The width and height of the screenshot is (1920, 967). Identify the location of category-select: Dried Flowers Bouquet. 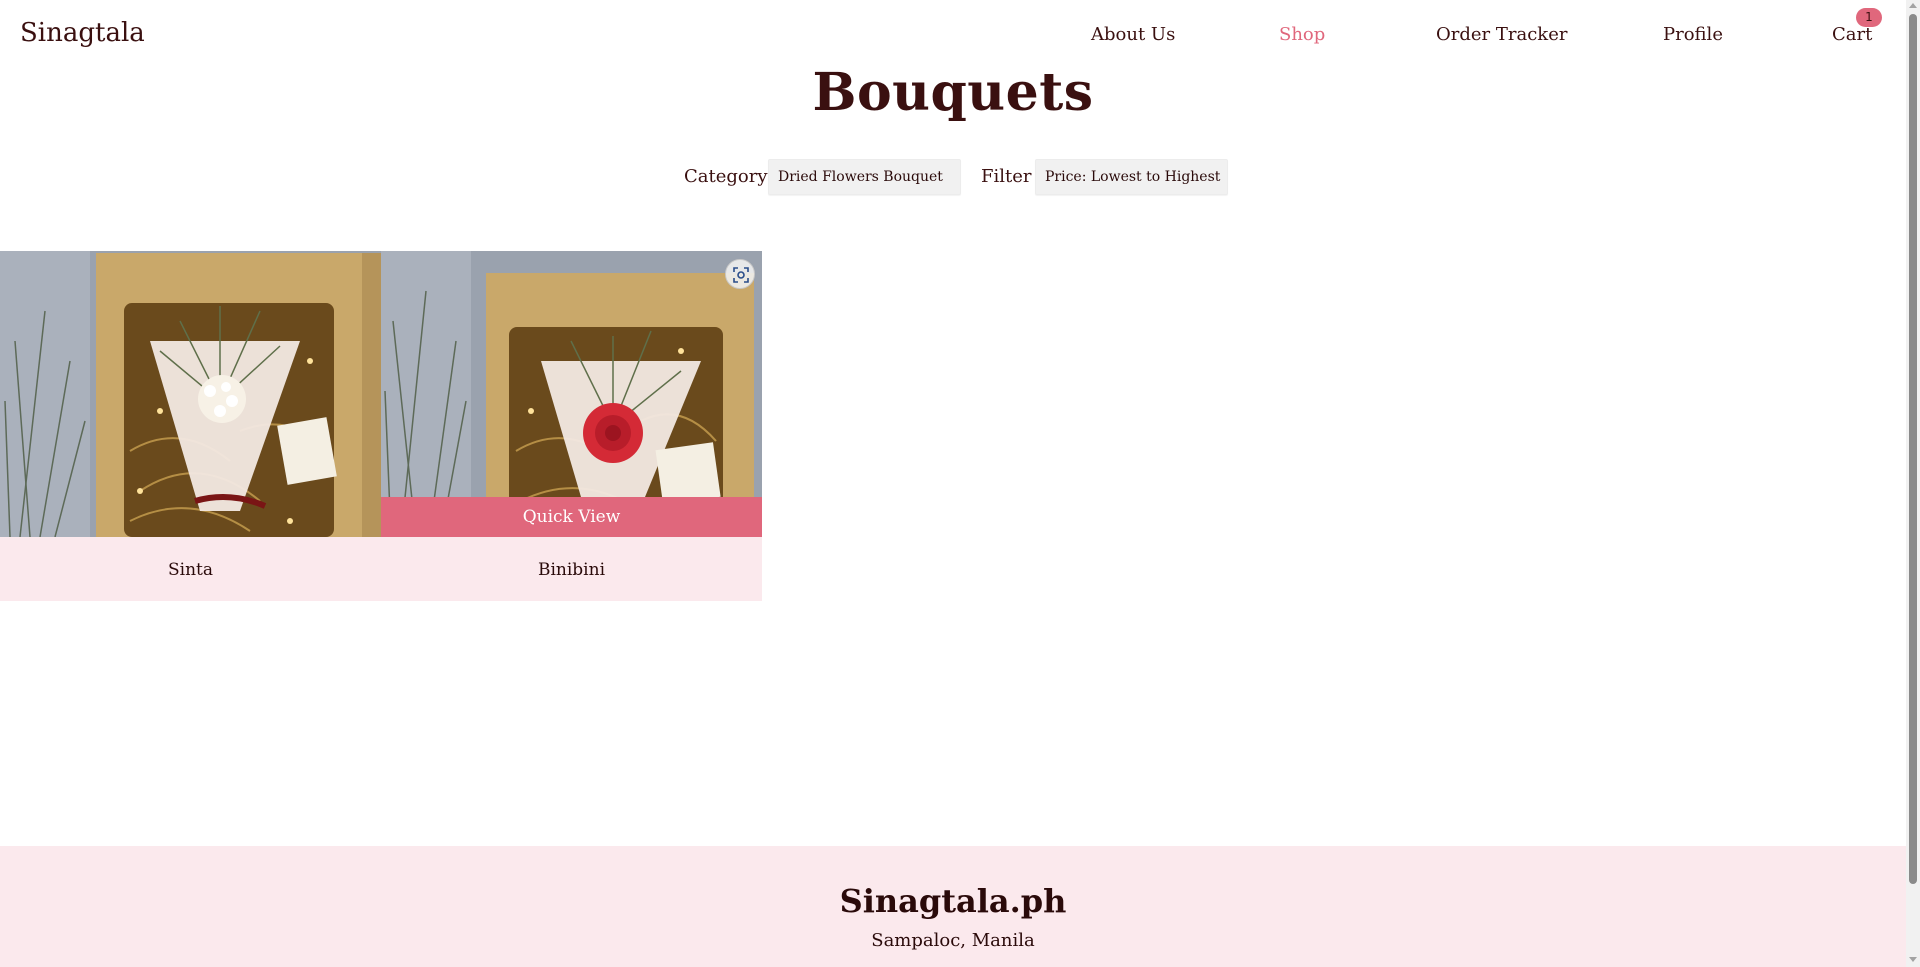
(864, 177).